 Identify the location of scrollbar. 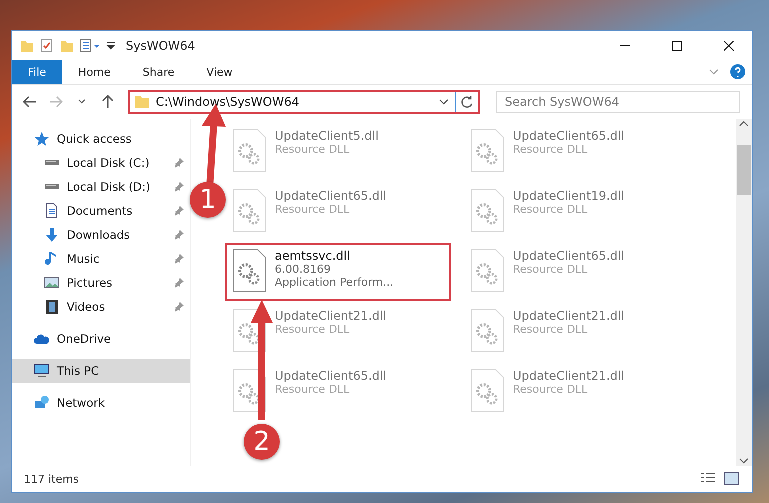
(744, 292).